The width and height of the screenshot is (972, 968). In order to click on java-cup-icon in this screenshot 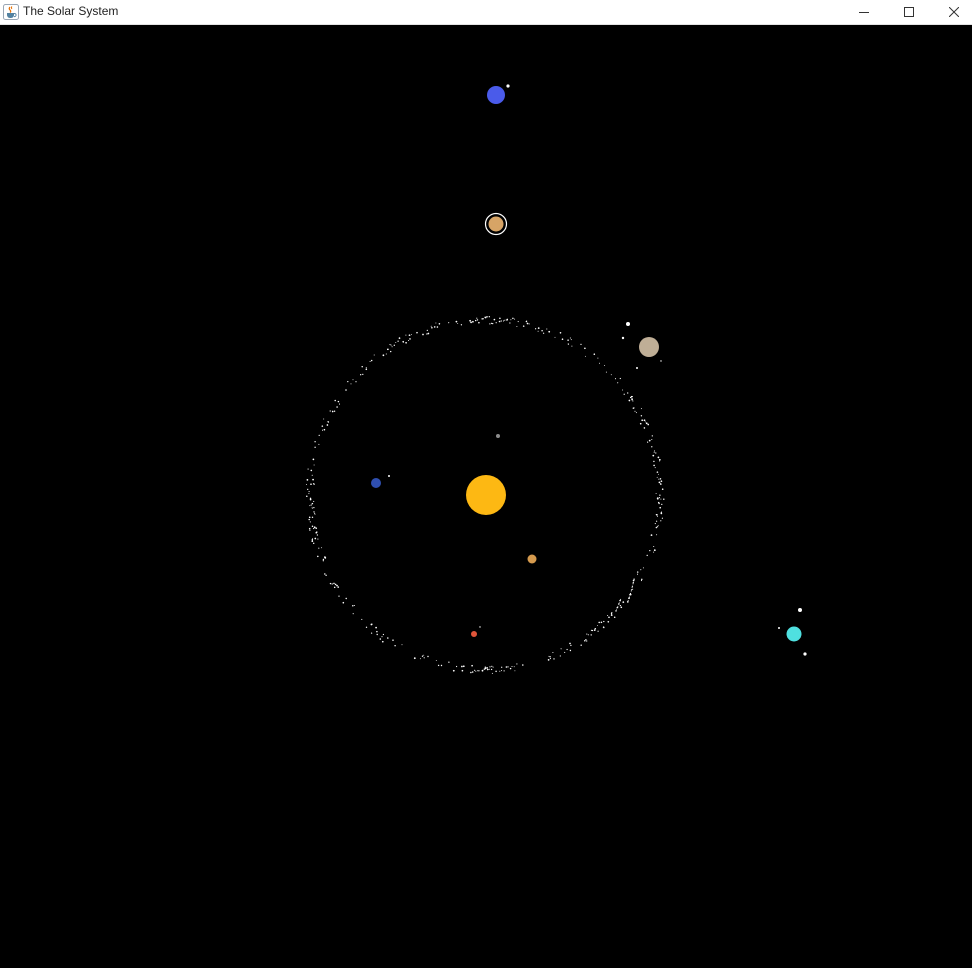, I will do `click(11, 12)`.